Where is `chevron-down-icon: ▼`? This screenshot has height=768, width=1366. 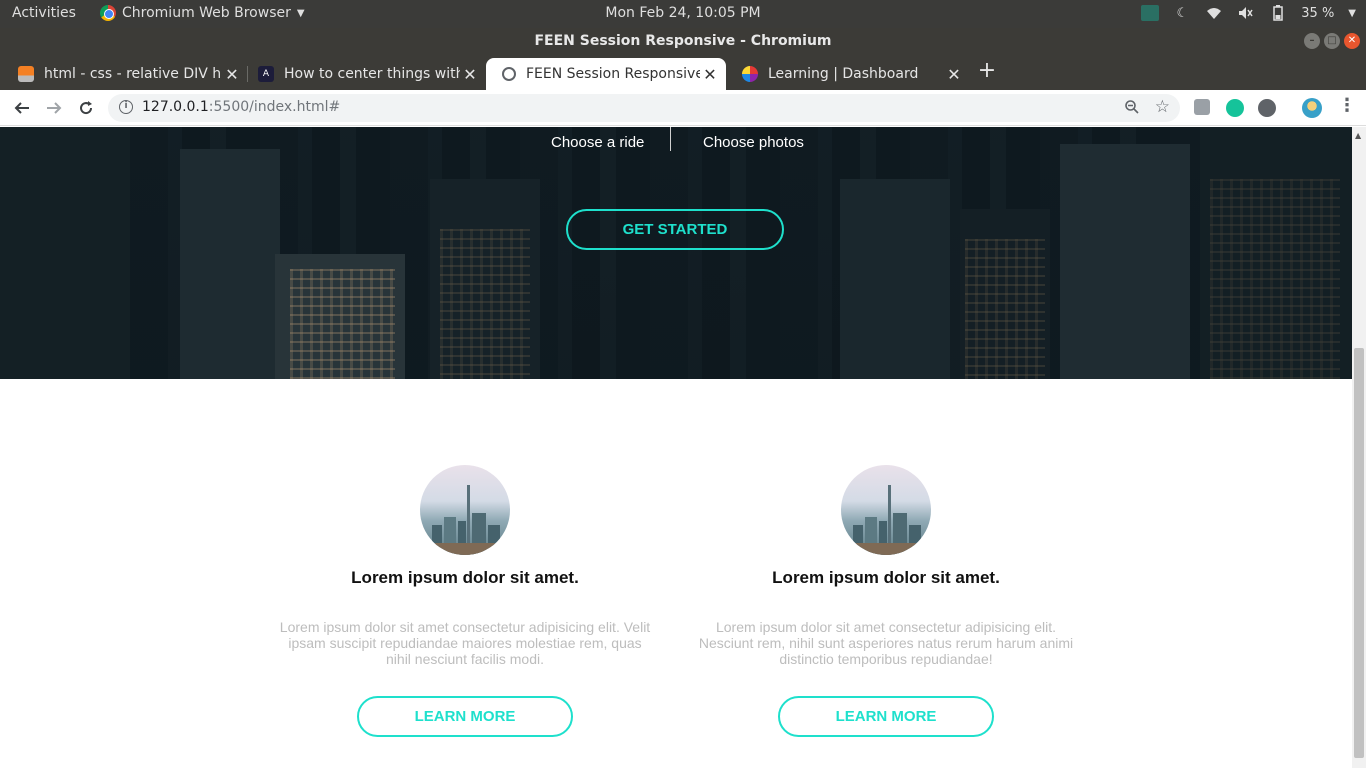
chevron-down-icon: ▼ is located at coordinates (300, 13).